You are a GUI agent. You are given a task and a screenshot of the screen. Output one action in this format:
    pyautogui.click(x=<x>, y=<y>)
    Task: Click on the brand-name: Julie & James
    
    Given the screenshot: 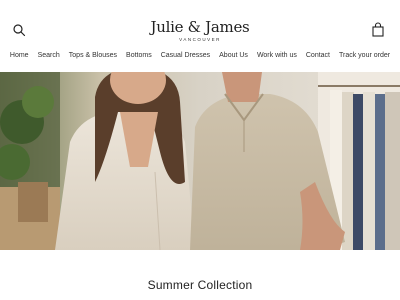 What is the action you would take?
    pyautogui.click(x=200, y=27)
    